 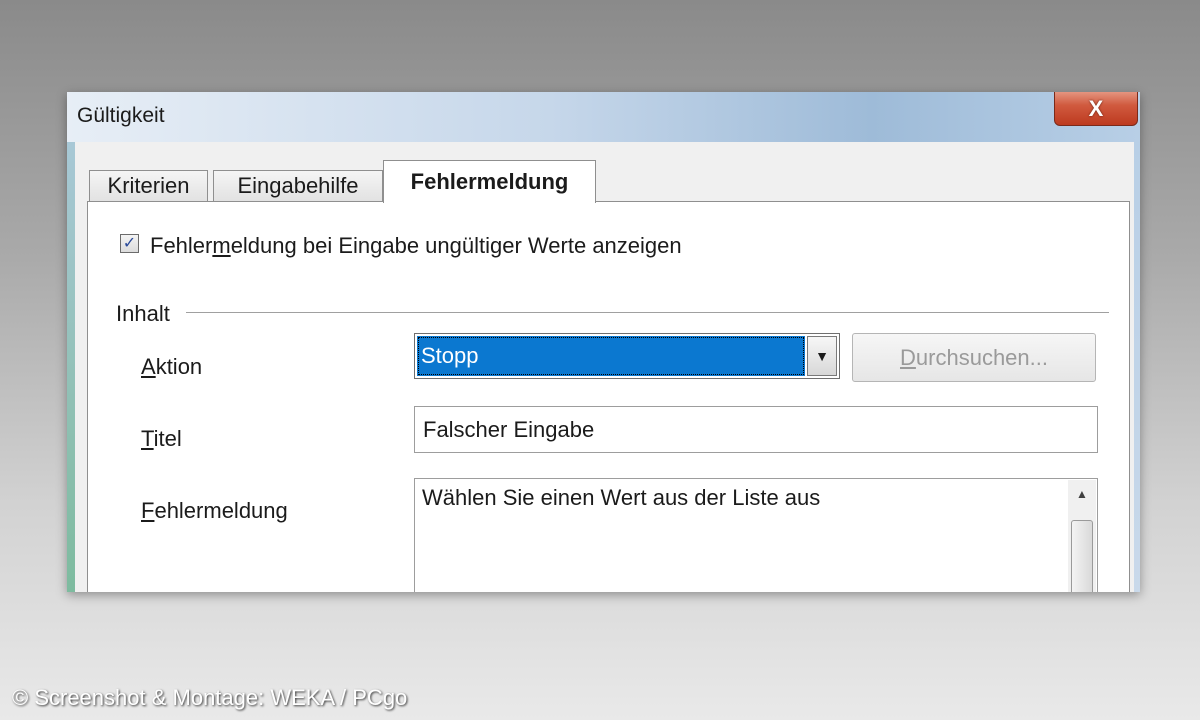 I want to click on tab-kriterien: Kriterien, so click(x=148, y=185).